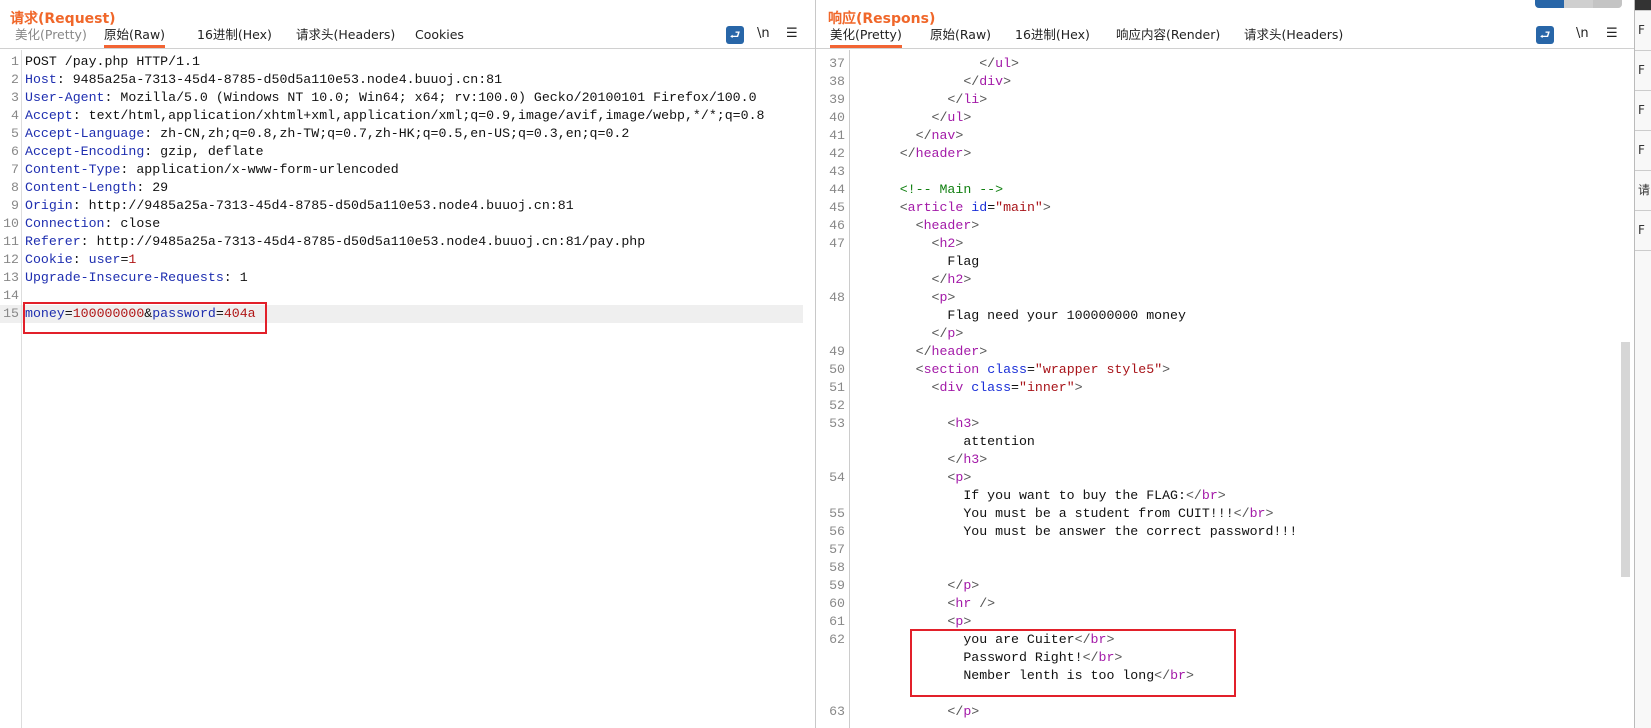  What do you see at coordinates (439, 35) in the screenshot?
I see `tab-request-4: Cookies` at bounding box center [439, 35].